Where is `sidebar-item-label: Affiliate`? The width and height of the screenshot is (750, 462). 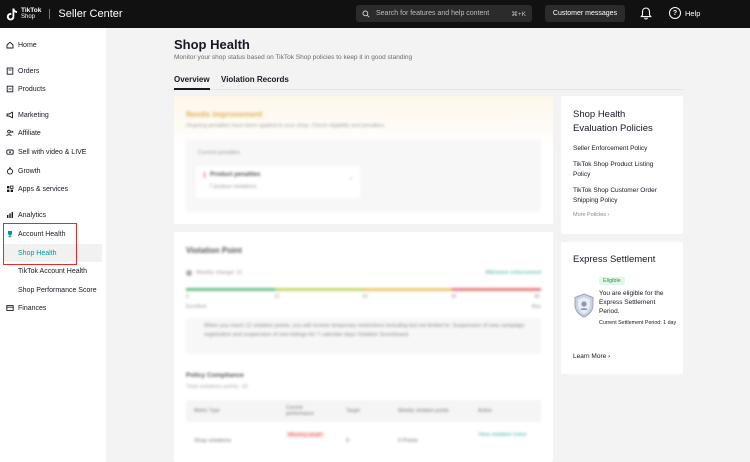 sidebar-item-label: Affiliate is located at coordinates (29, 133).